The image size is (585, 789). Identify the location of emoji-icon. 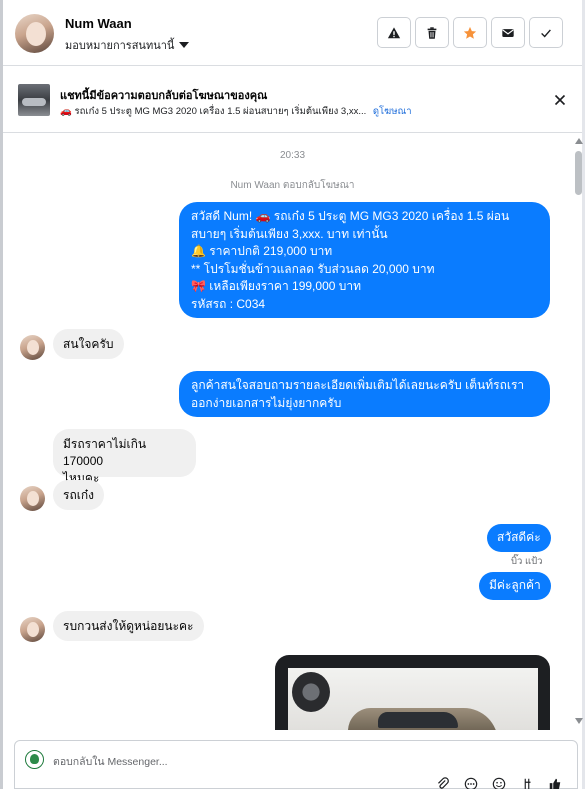
(499, 783).